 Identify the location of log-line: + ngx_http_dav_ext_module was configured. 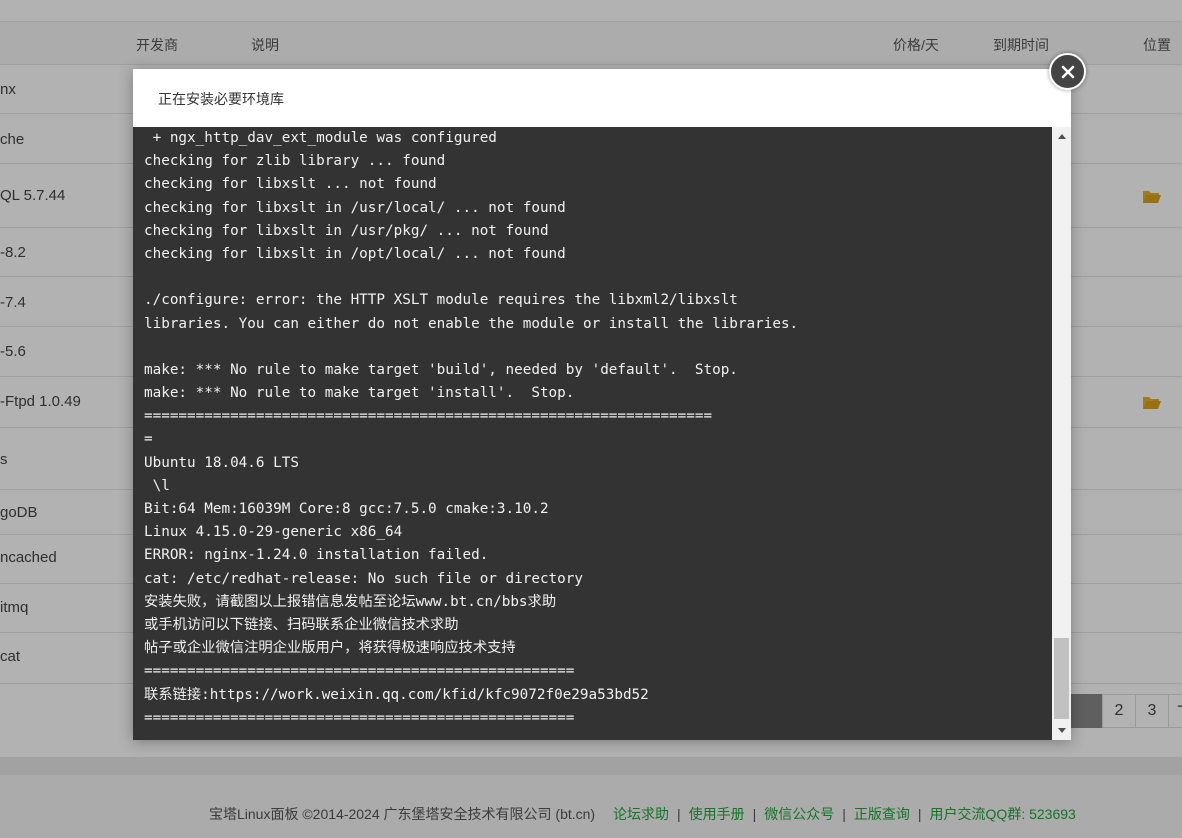
(320, 138).